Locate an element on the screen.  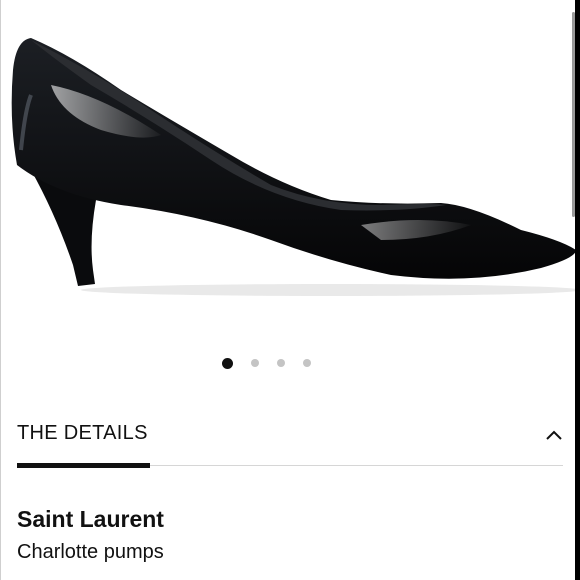
scrollbar is located at coordinates (573, 114).